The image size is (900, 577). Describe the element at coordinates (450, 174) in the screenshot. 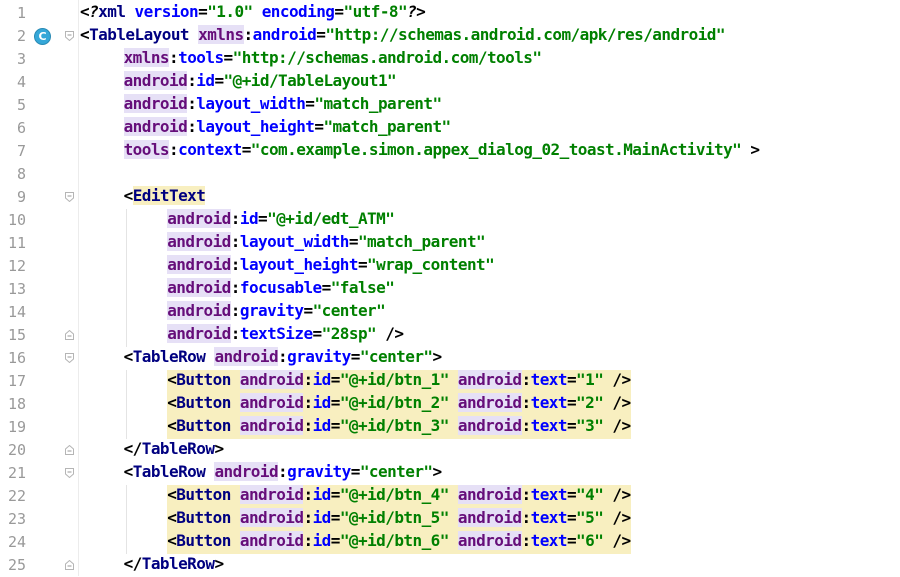

I see `code-line: 8` at that location.